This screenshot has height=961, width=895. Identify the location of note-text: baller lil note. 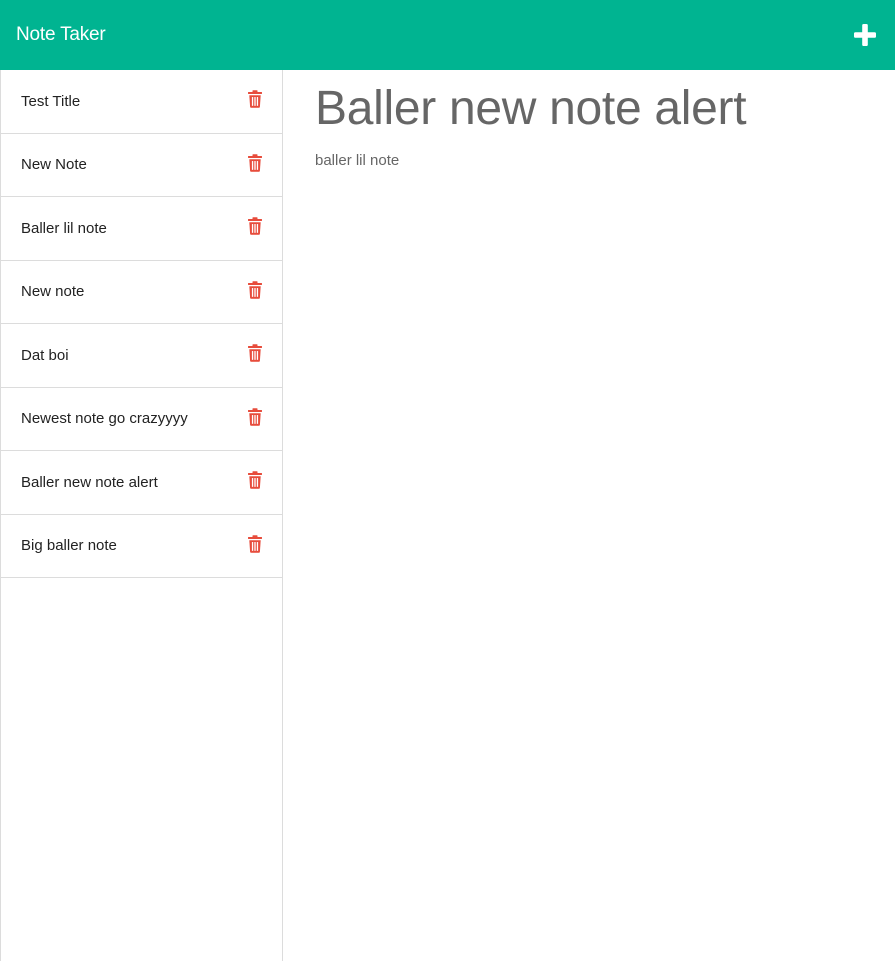
(589, 160).